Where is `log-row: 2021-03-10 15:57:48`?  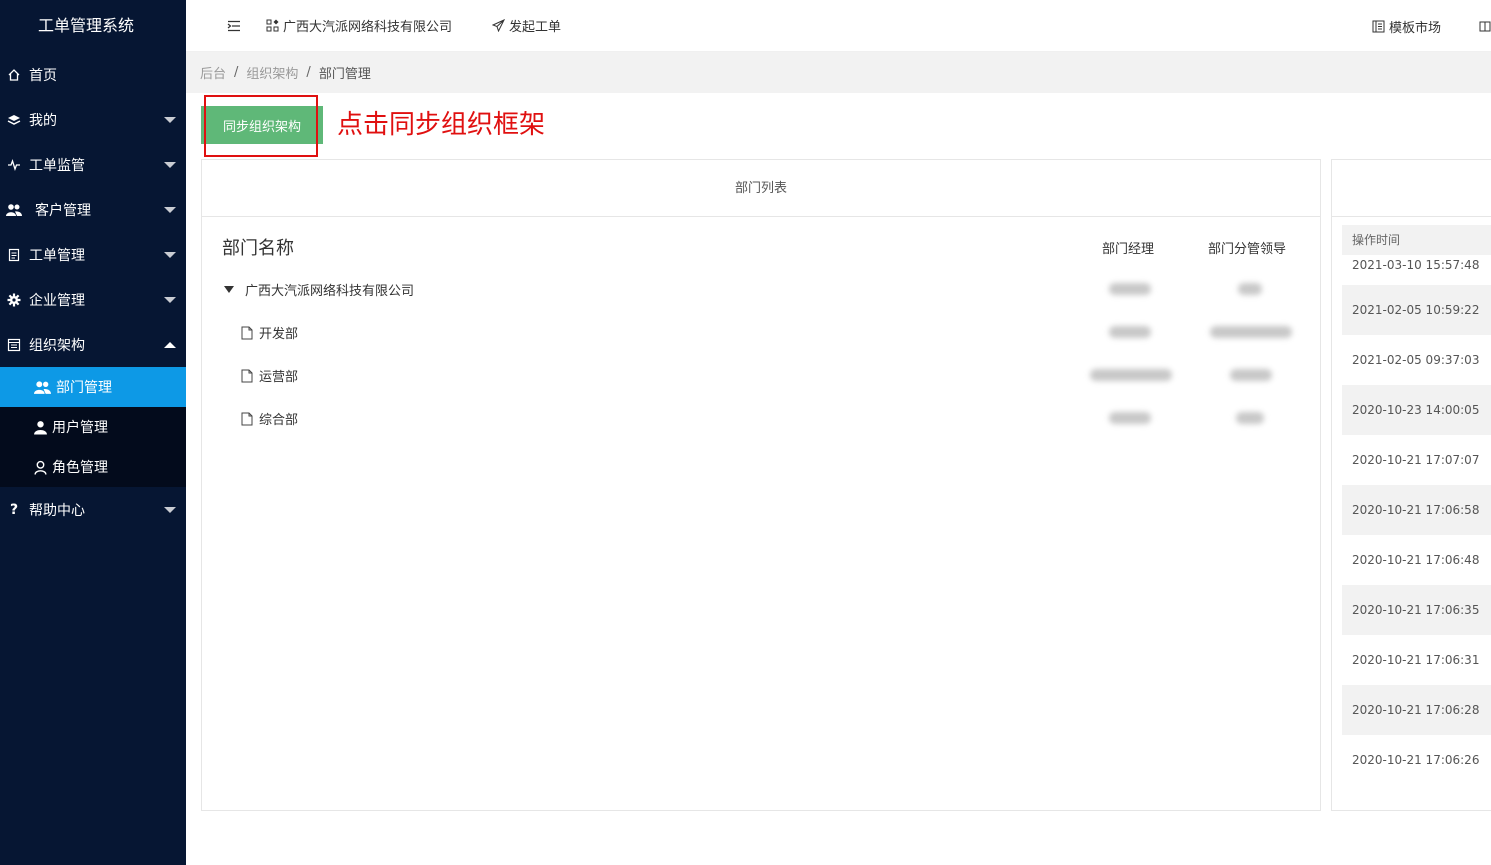
log-row: 2021-03-10 15:57:48 is located at coordinates (1416, 265).